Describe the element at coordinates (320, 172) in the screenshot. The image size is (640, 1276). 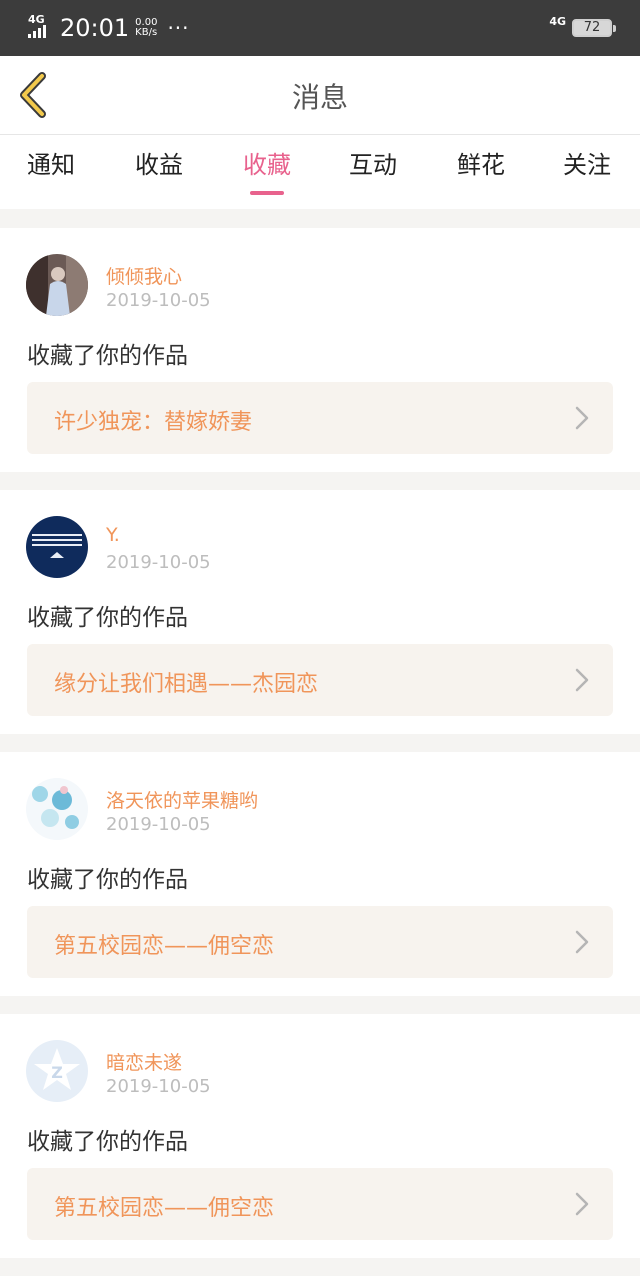
I see `tab-bar: 通知 收益 收藏 互动 鲜花 关注` at that location.